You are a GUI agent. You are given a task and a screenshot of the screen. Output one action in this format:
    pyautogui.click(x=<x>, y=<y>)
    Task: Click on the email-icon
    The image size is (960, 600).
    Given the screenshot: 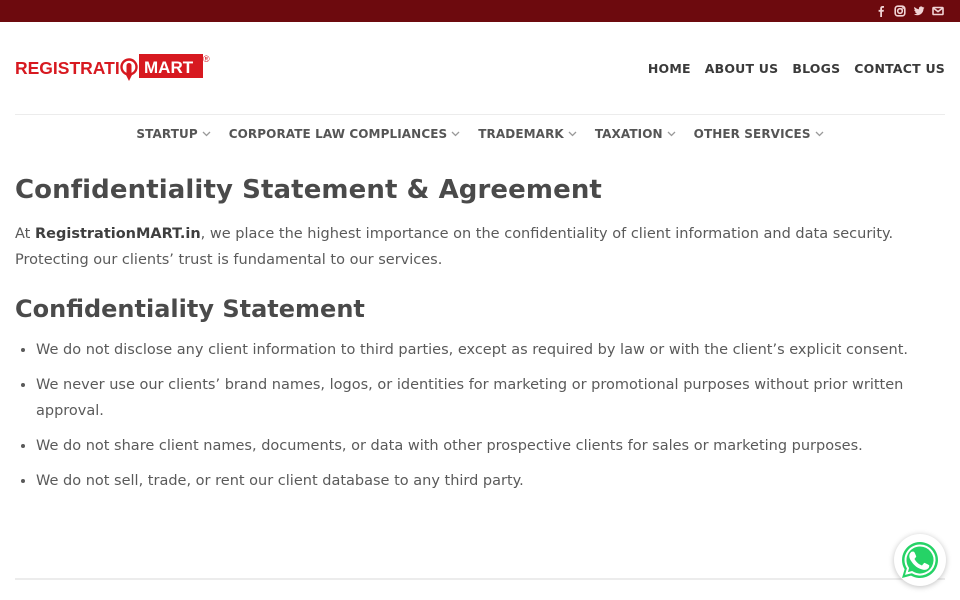 What is the action you would take?
    pyautogui.click(x=938, y=11)
    